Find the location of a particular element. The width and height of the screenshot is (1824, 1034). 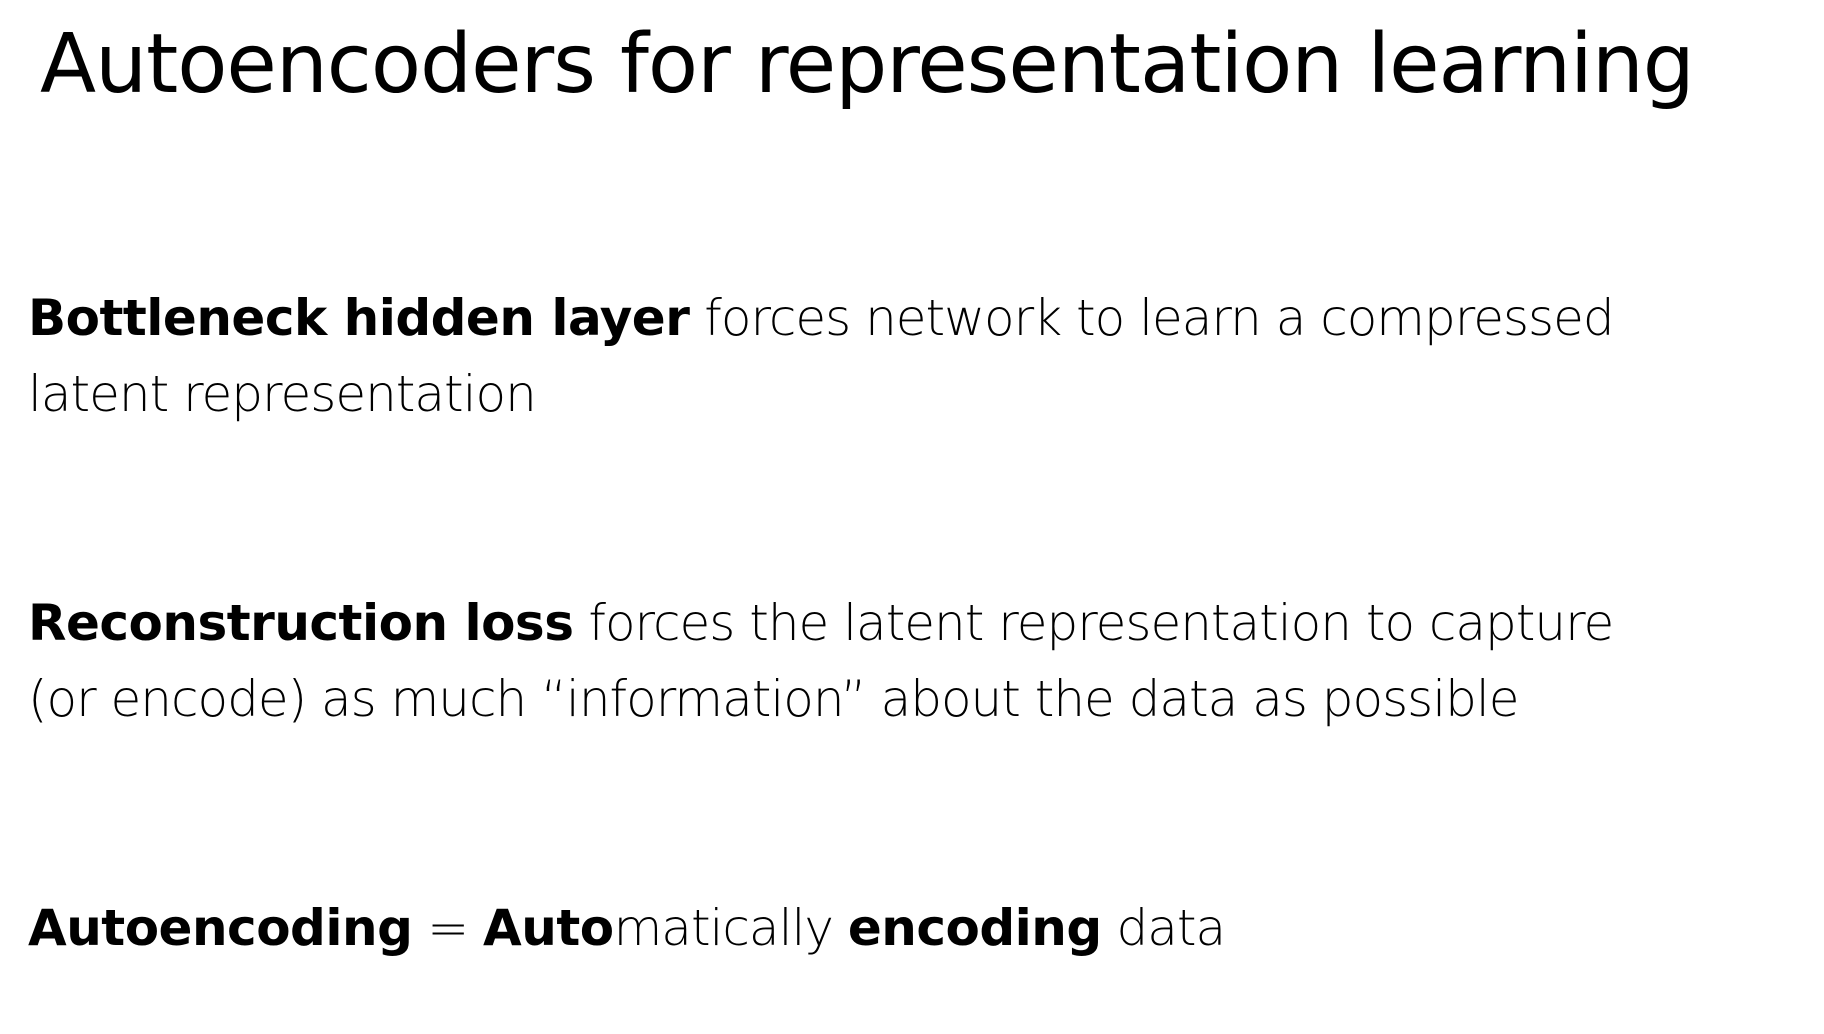

equals-sign: = is located at coordinates (448, 928).